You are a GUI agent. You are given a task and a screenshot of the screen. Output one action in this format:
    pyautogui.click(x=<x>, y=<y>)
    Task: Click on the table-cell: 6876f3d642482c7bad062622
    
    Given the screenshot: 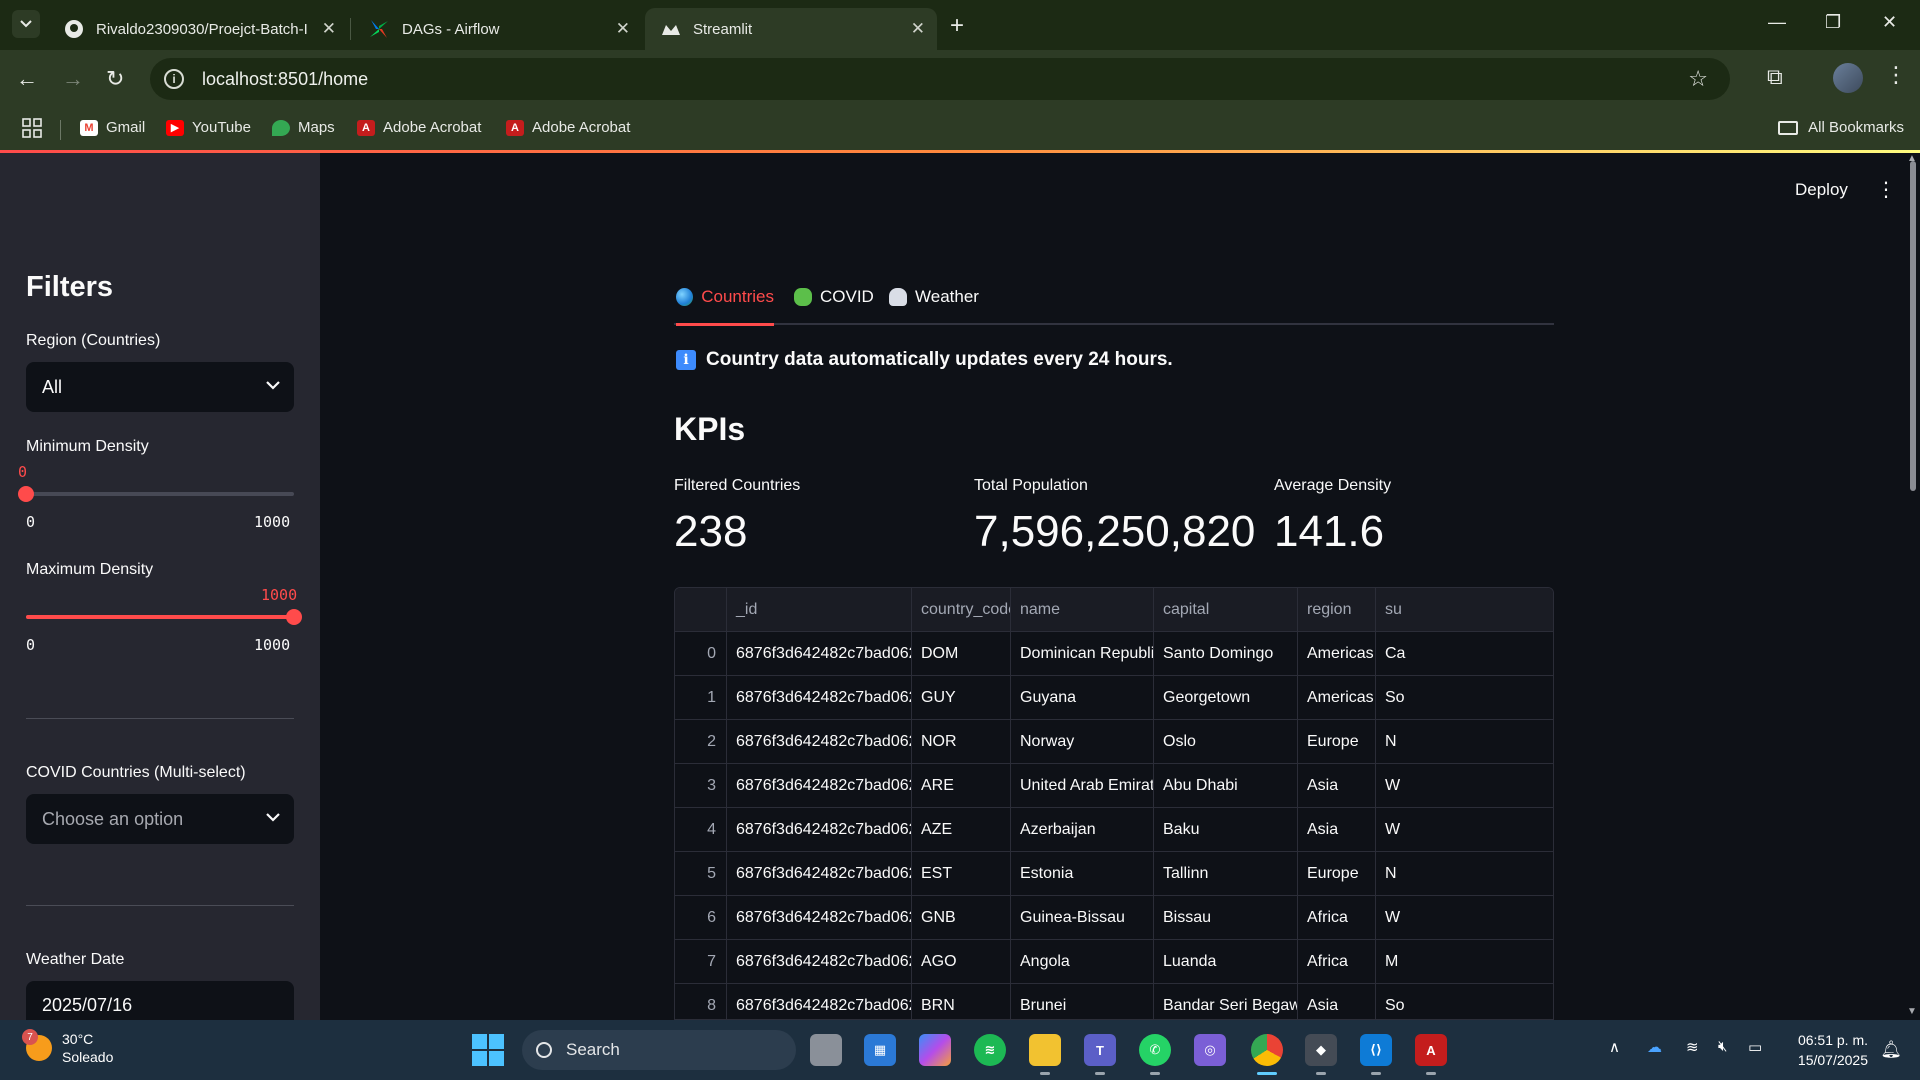 What is the action you would take?
    pyautogui.click(x=819, y=830)
    